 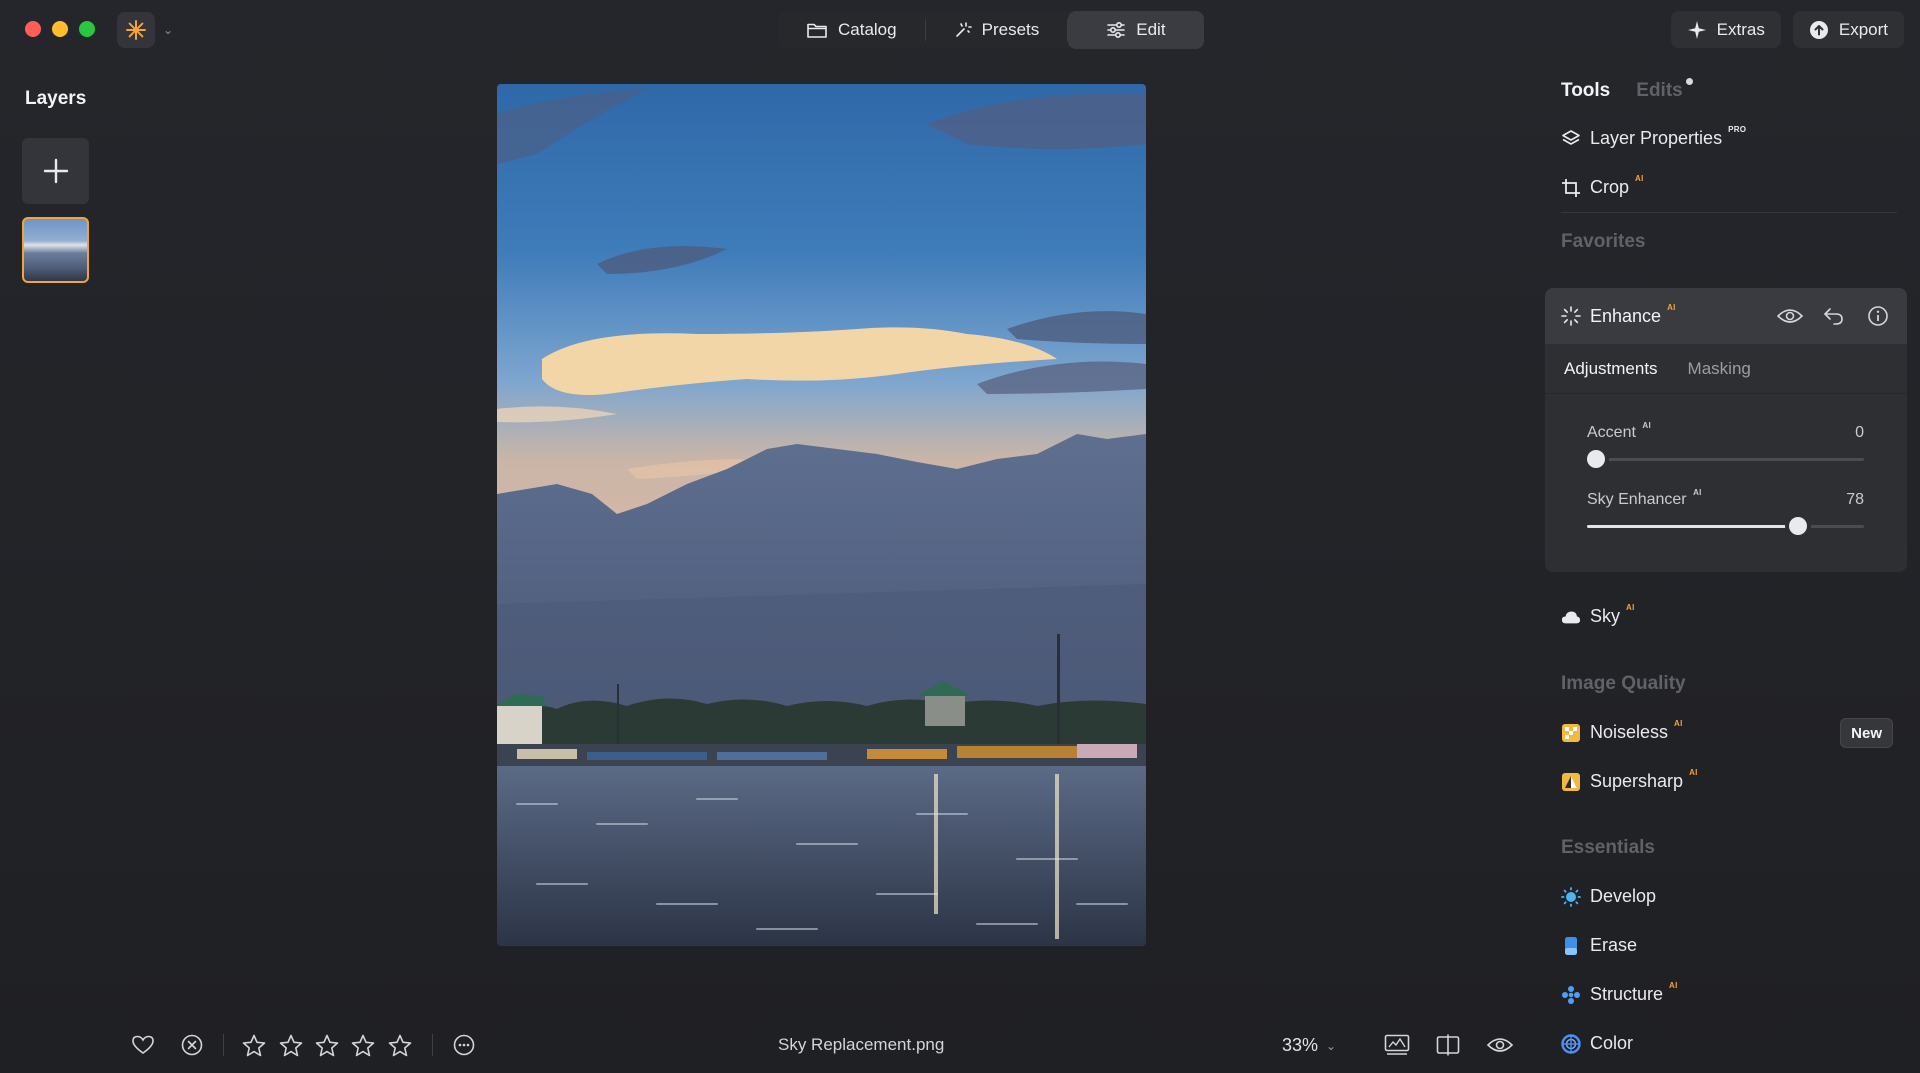 I want to click on structure-icon, so click(x=1571, y=995).